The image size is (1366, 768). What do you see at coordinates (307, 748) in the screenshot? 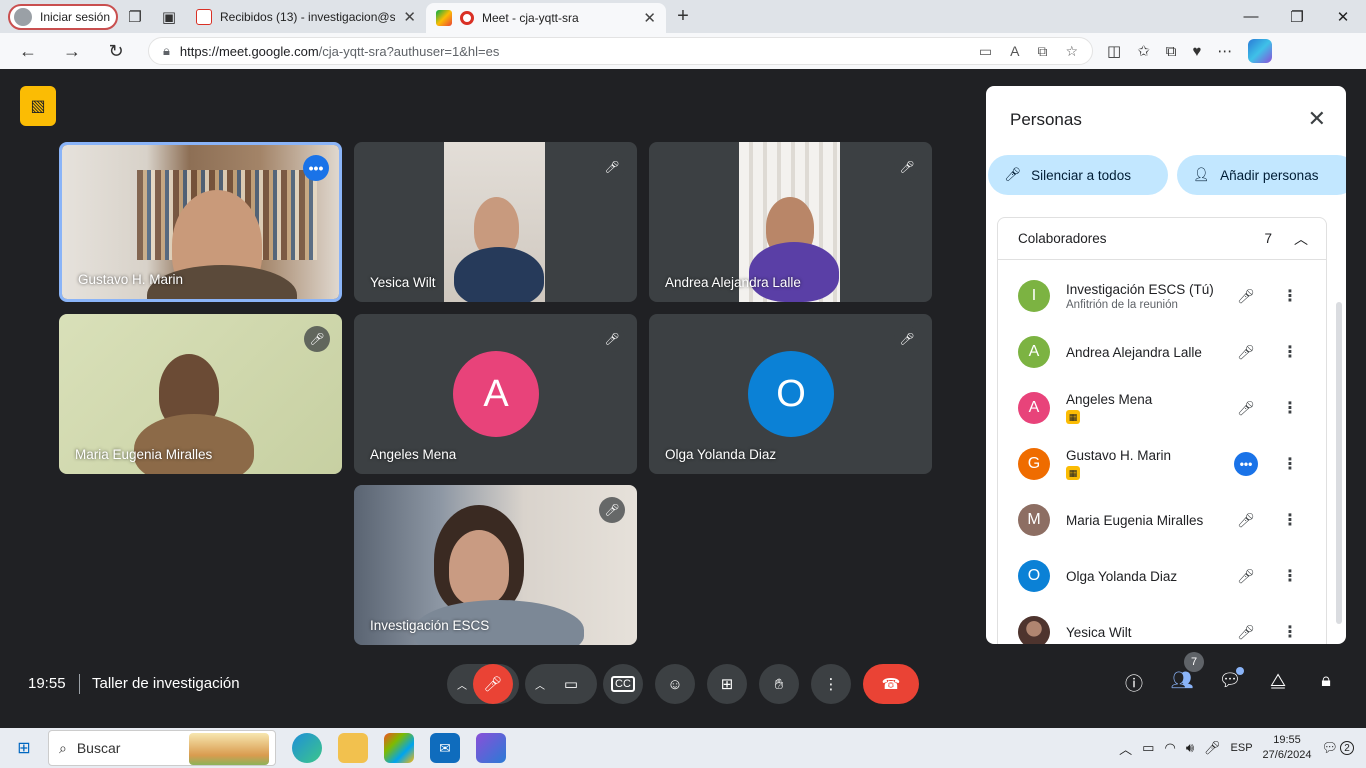
I see `edge-icon` at bounding box center [307, 748].